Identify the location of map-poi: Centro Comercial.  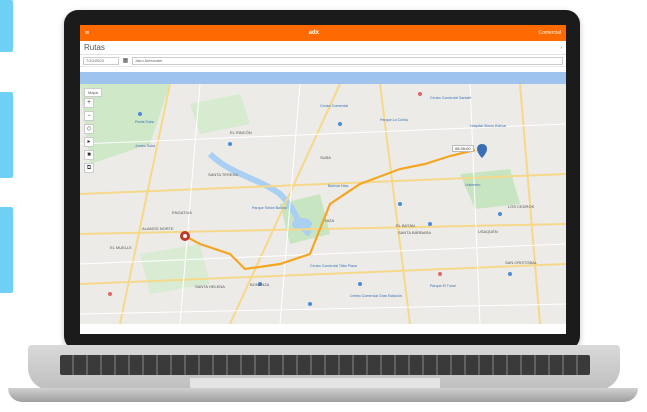
(334, 106).